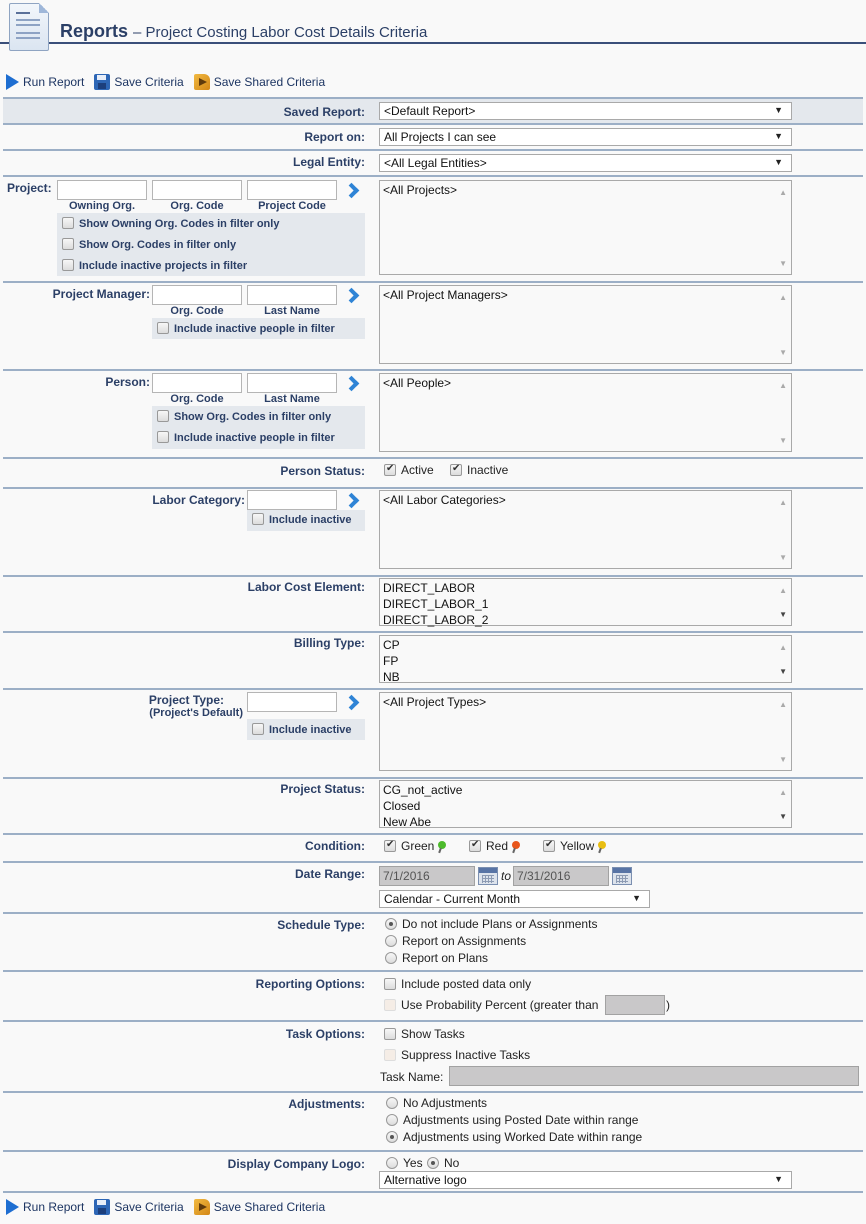 This screenshot has height=1224, width=866. What do you see at coordinates (585, 822) in the screenshot?
I see `list-item: New Abe` at bounding box center [585, 822].